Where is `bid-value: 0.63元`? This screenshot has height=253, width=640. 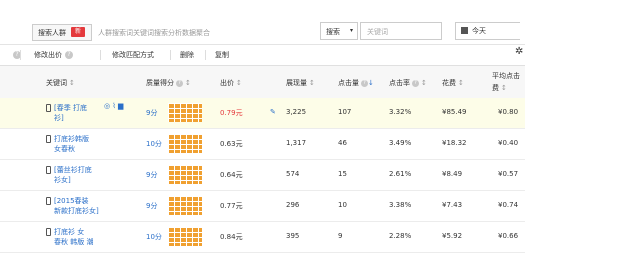
bid-value: 0.63元 is located at coordinates (231, 144).